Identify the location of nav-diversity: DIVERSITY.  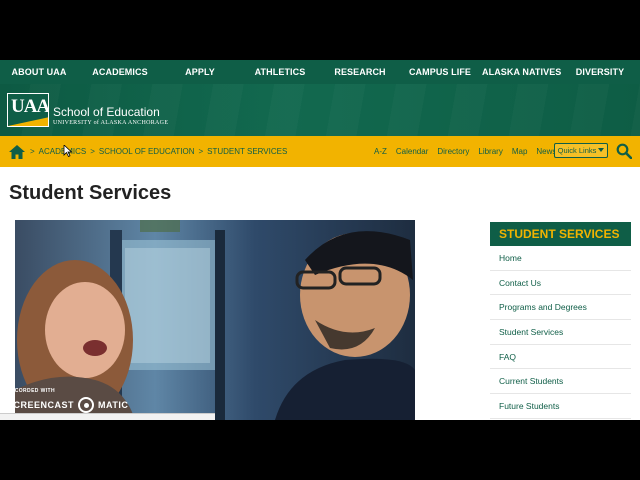
(600, 72).